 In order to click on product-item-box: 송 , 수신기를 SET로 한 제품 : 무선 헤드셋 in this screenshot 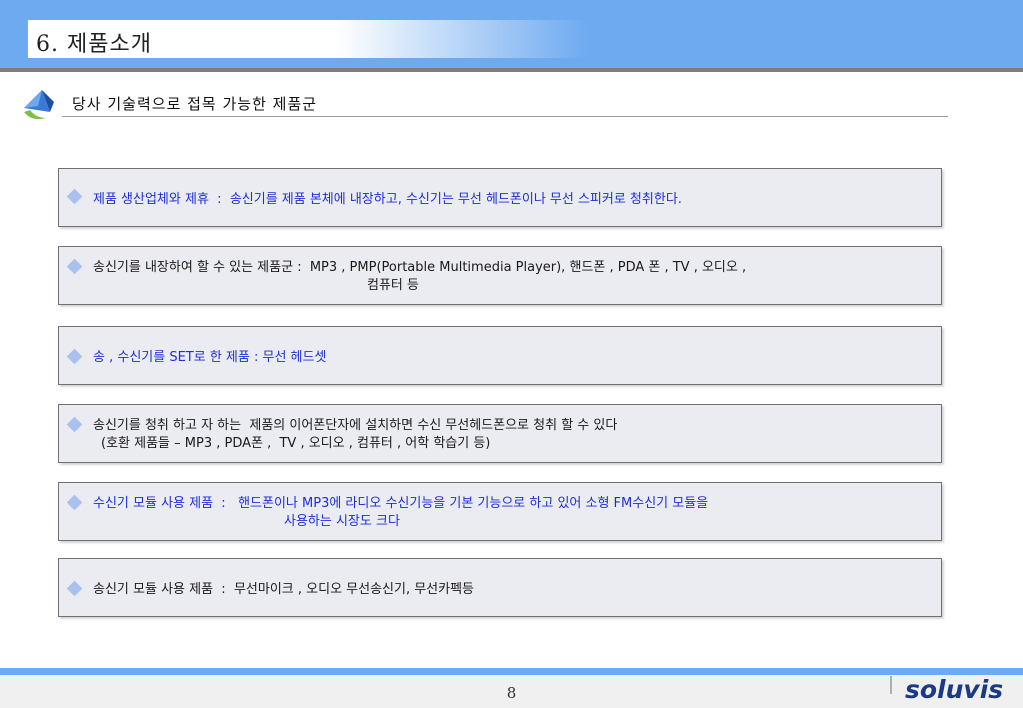, I will do `click(500, 355)`.